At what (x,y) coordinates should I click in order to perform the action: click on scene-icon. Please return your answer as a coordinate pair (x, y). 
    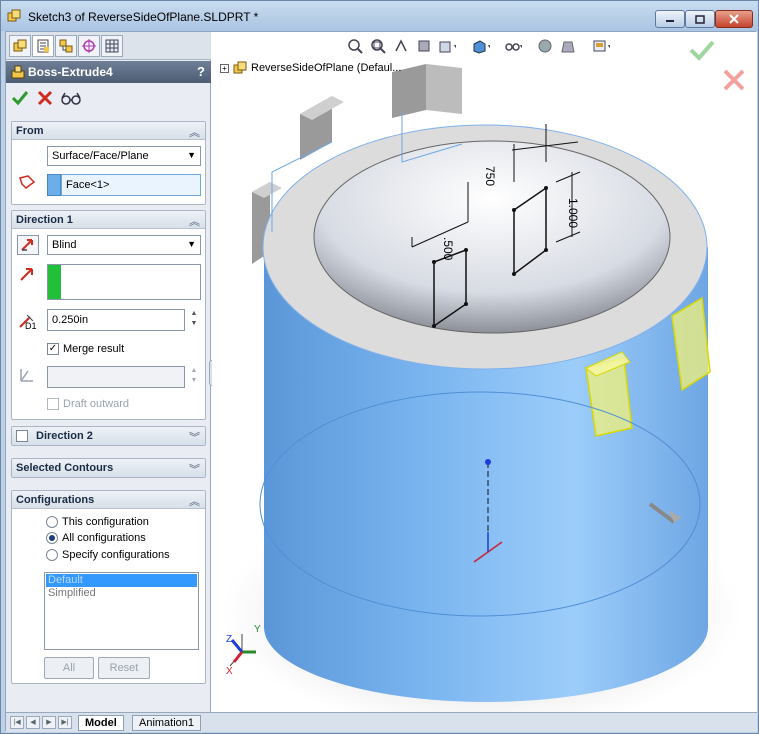
    Looking at the image, I should click on (568, 47).